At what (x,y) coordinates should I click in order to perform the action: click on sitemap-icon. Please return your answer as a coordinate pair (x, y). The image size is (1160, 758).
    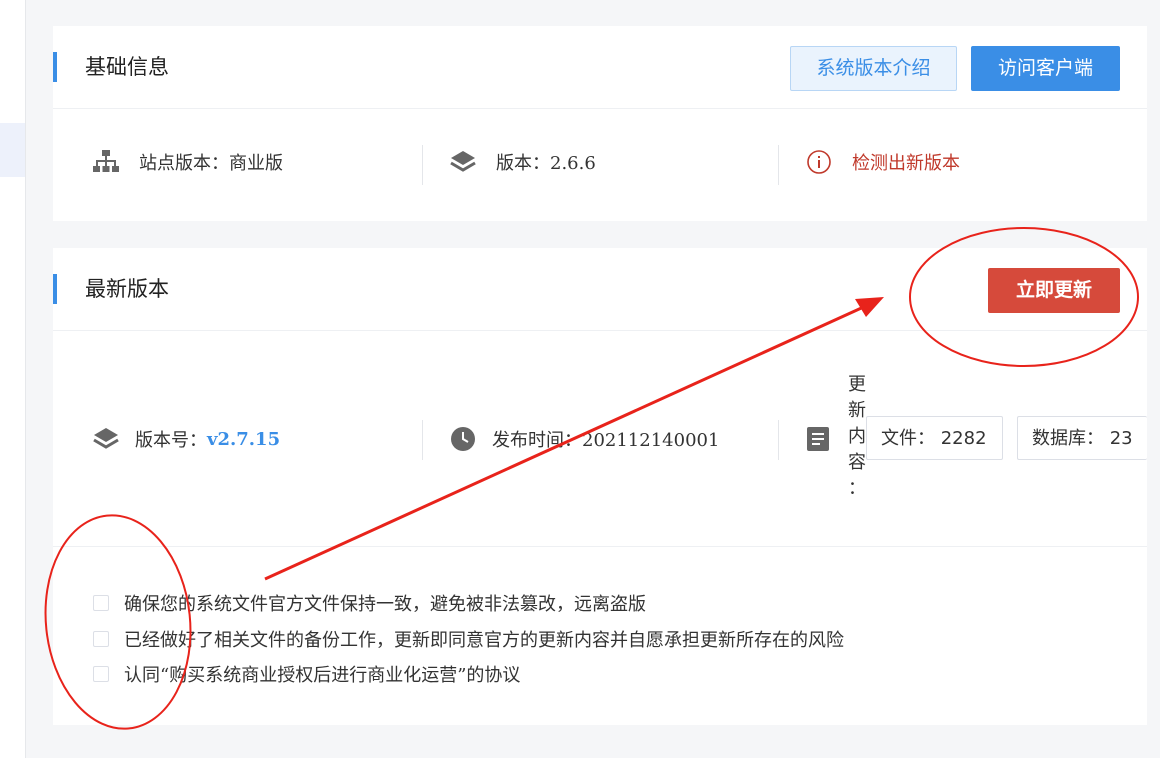
    Looking at the image, I should click on (106, 162).